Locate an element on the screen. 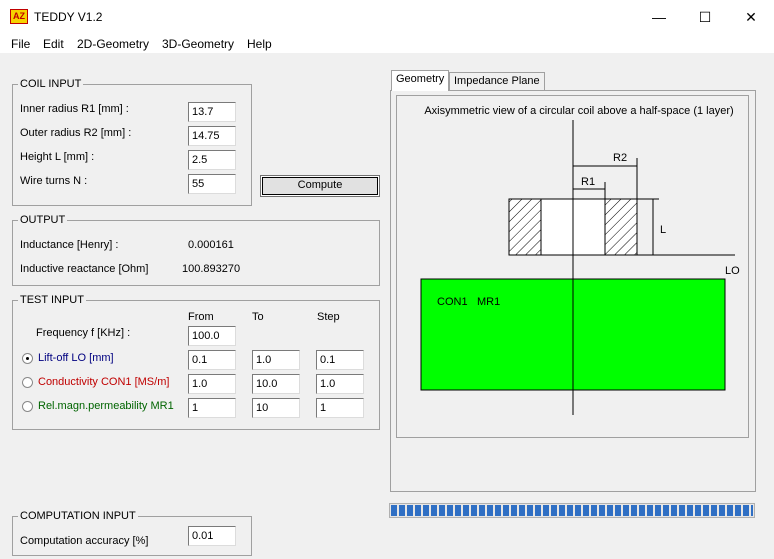 This screenshot has height=559, width=774. menu-2d-geometry: 2D-Geometry is located at coordinates (113, 44).